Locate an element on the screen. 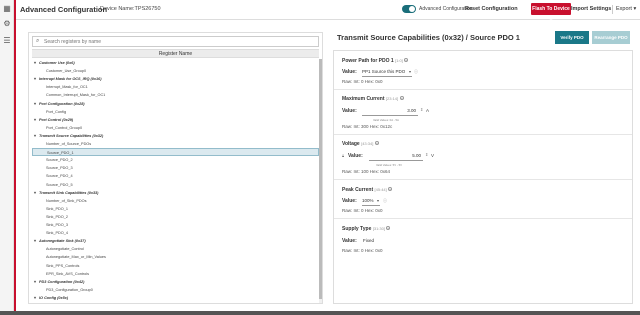 This screenshot has width=640, height=315. tree-group: ▾ Autonegotiate Sink (0x37) is located at coordinates (59, 241).